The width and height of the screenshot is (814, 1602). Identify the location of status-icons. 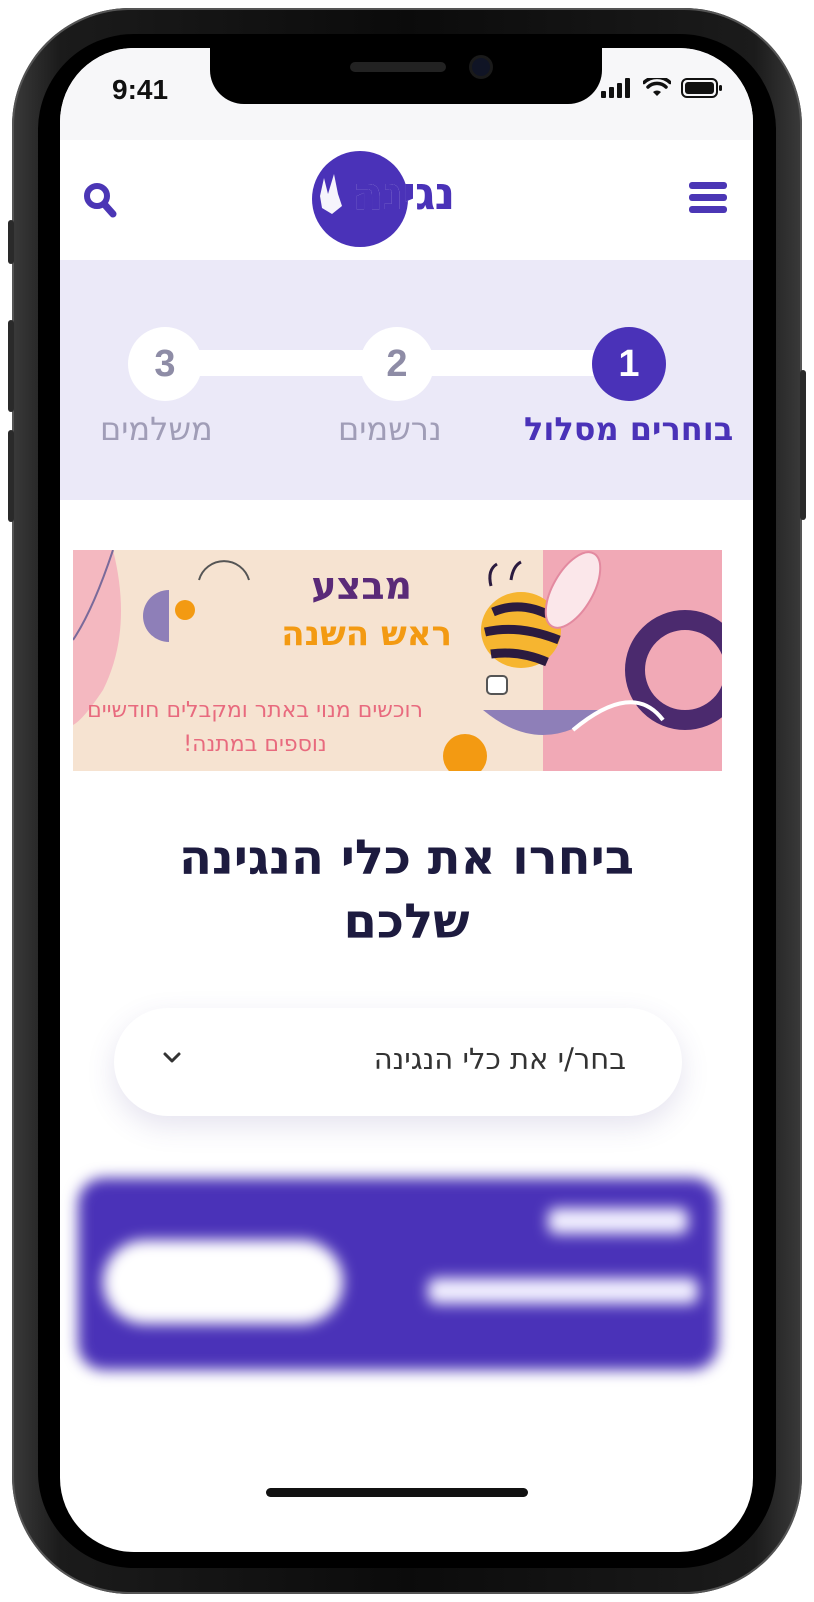
(662, 88).